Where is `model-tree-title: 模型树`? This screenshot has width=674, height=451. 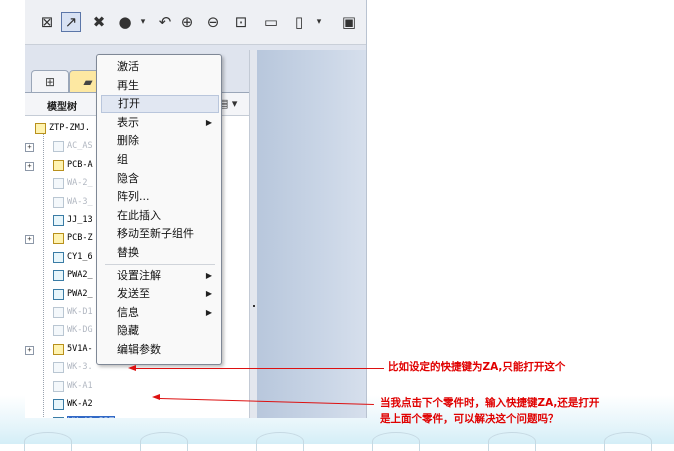 model-tree-title: 模型树 is located at coordinates (62, 107).